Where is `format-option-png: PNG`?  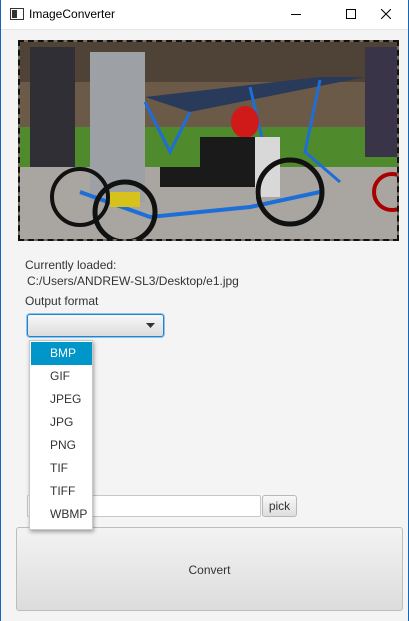 format-option-png: PNG is located at coordinates (61, 445).